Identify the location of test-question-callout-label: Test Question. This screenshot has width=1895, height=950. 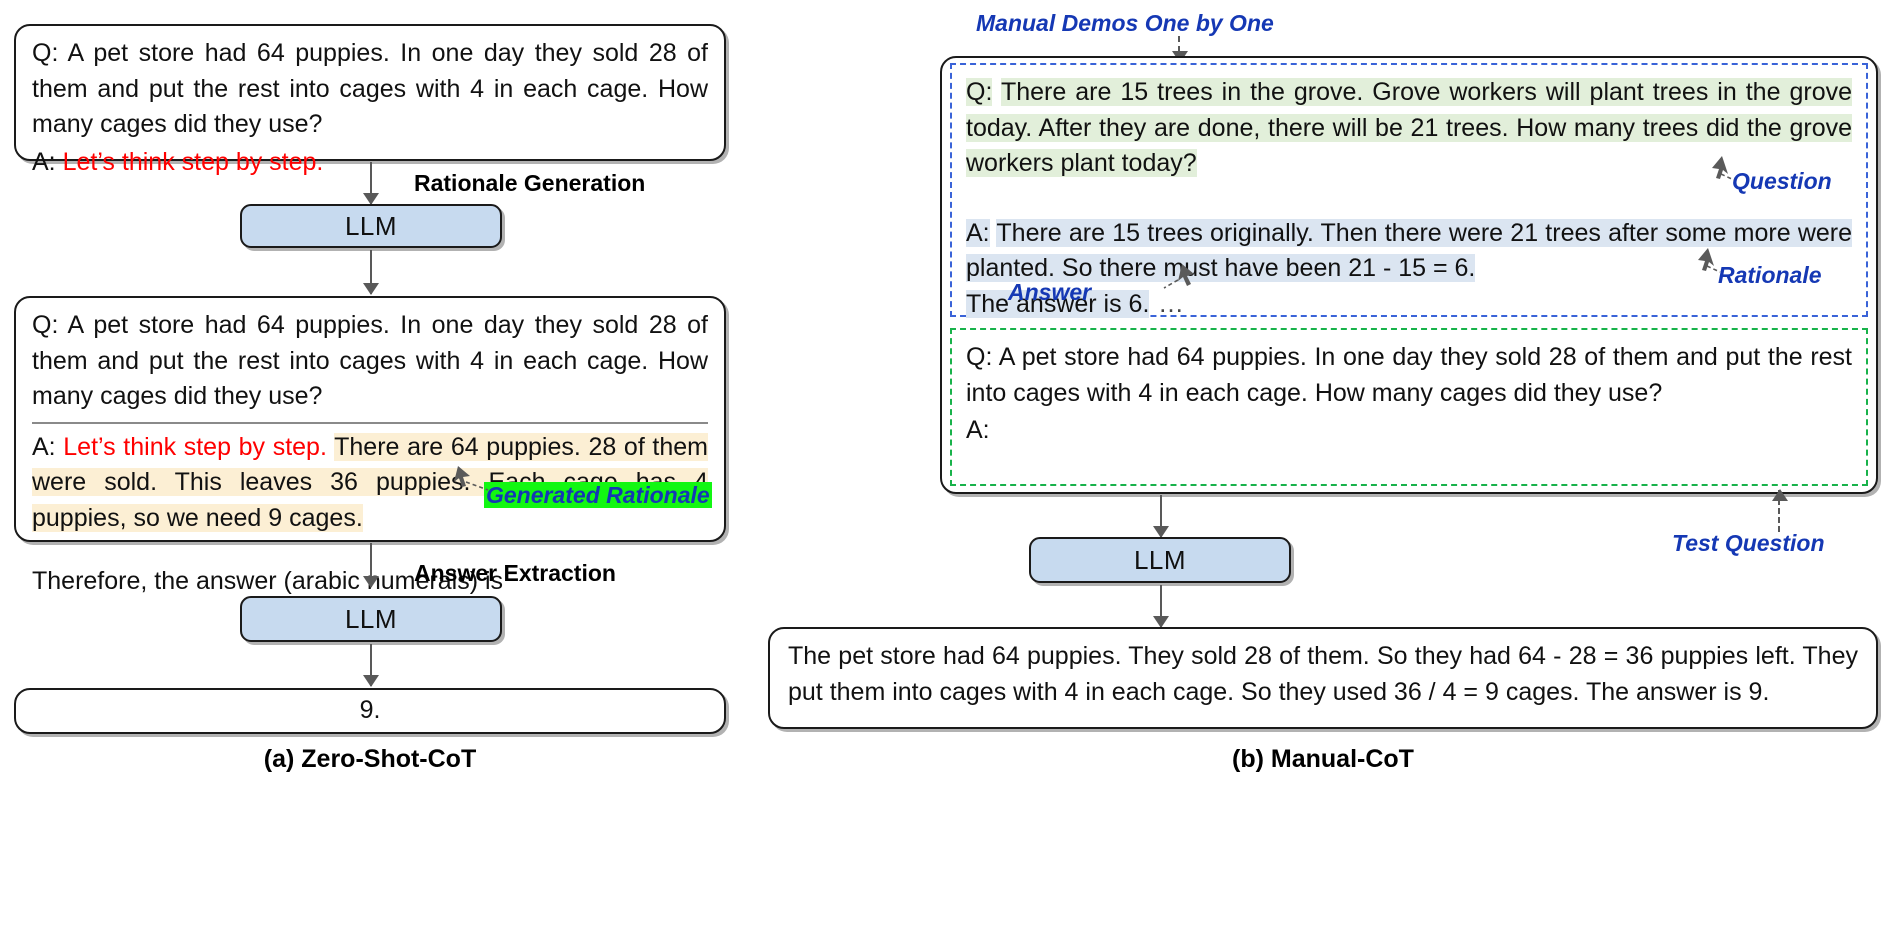
(1748, 543).